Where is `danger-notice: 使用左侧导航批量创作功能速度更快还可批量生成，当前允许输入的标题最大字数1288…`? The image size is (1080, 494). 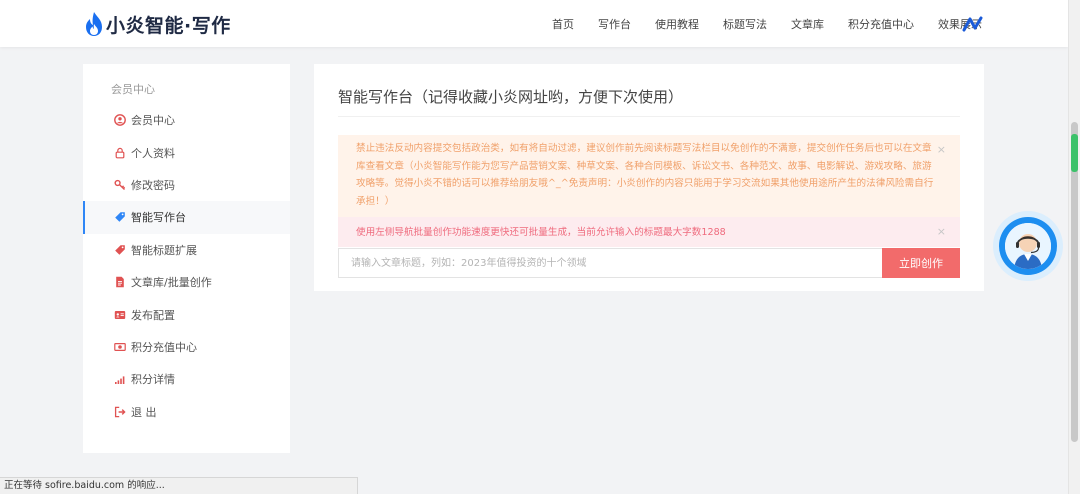 danger-notice: 使用左侧导航批量创作功能速度更快还可批量生成，当前允许输入的标题最大字数1288… is located at coordinates (649, 232).